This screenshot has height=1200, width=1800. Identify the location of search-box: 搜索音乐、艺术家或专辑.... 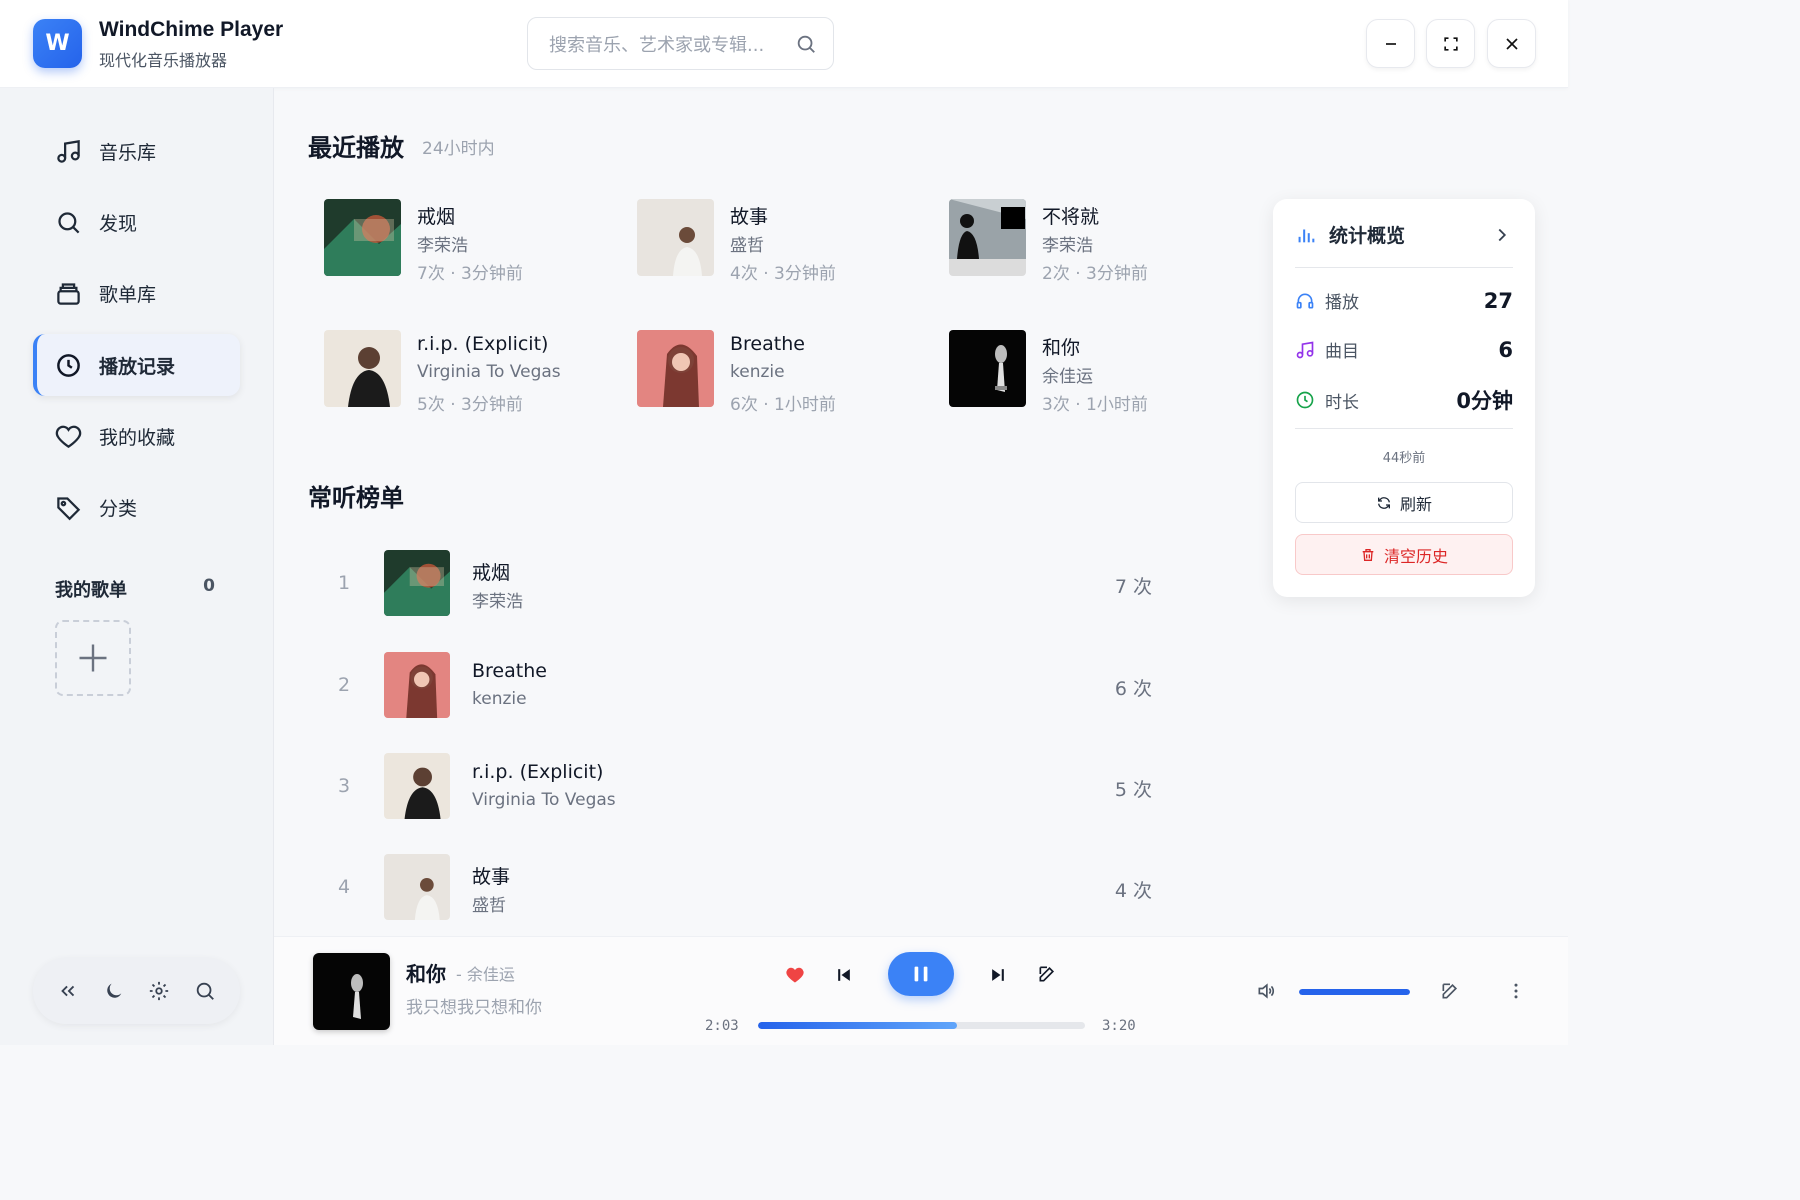
(680, 43).